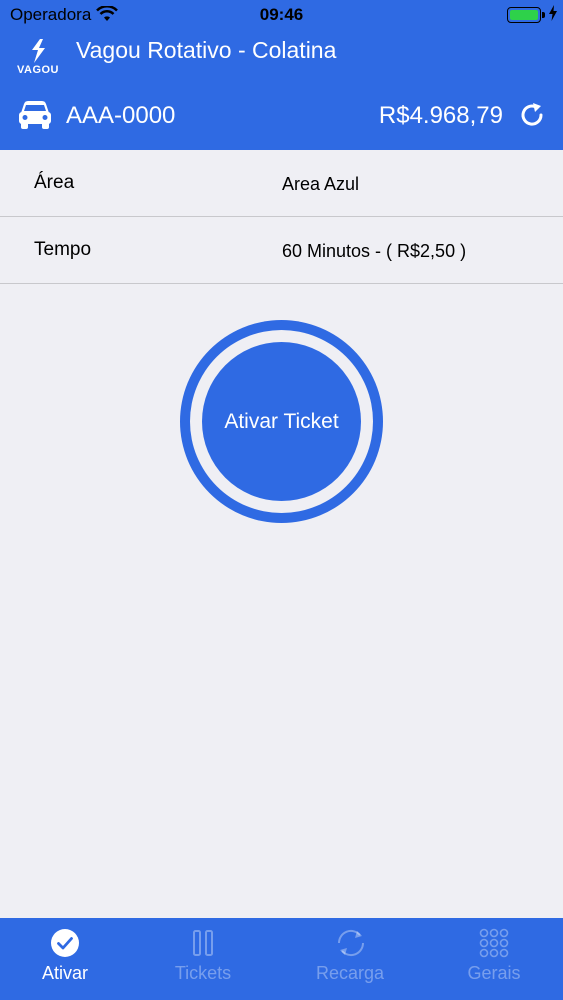  I want to click on check-circle-icon, so click(65, 943).